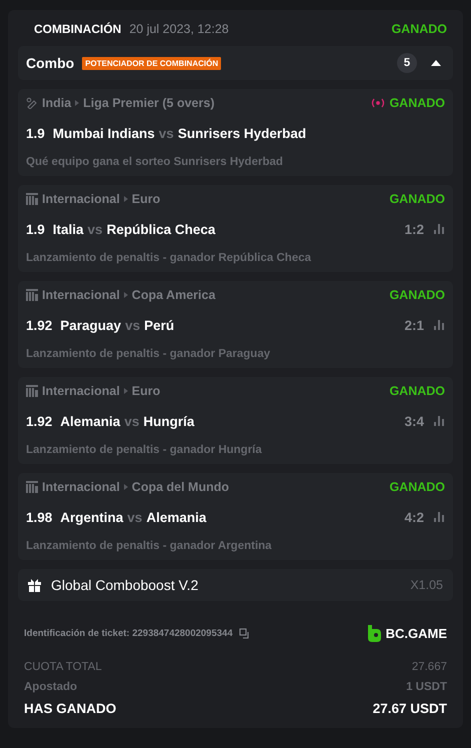 Image resolution: width=471 pixels, height=748 pixels. Describe the element at coordinates (409, 708) in the screenshot. I see `total-value: 27.67 USDT` at that location.